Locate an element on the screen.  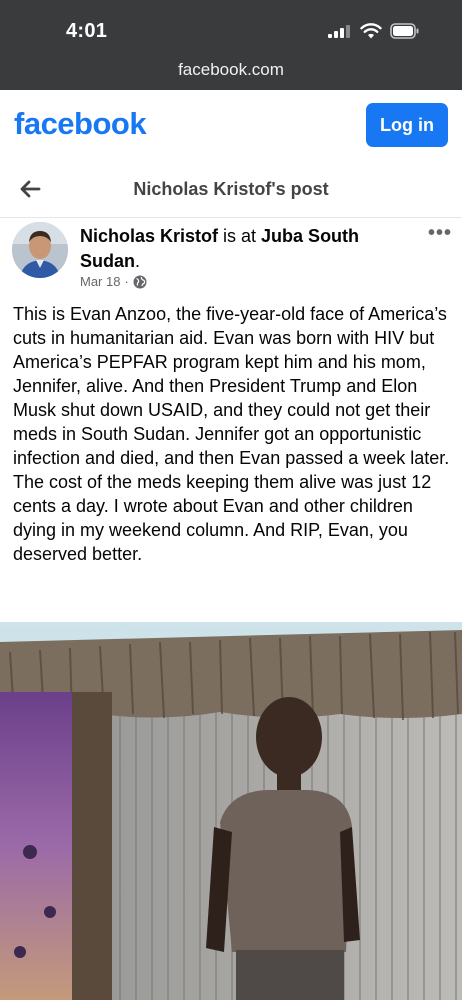
battery-icon is located at coordinates (404, 31).